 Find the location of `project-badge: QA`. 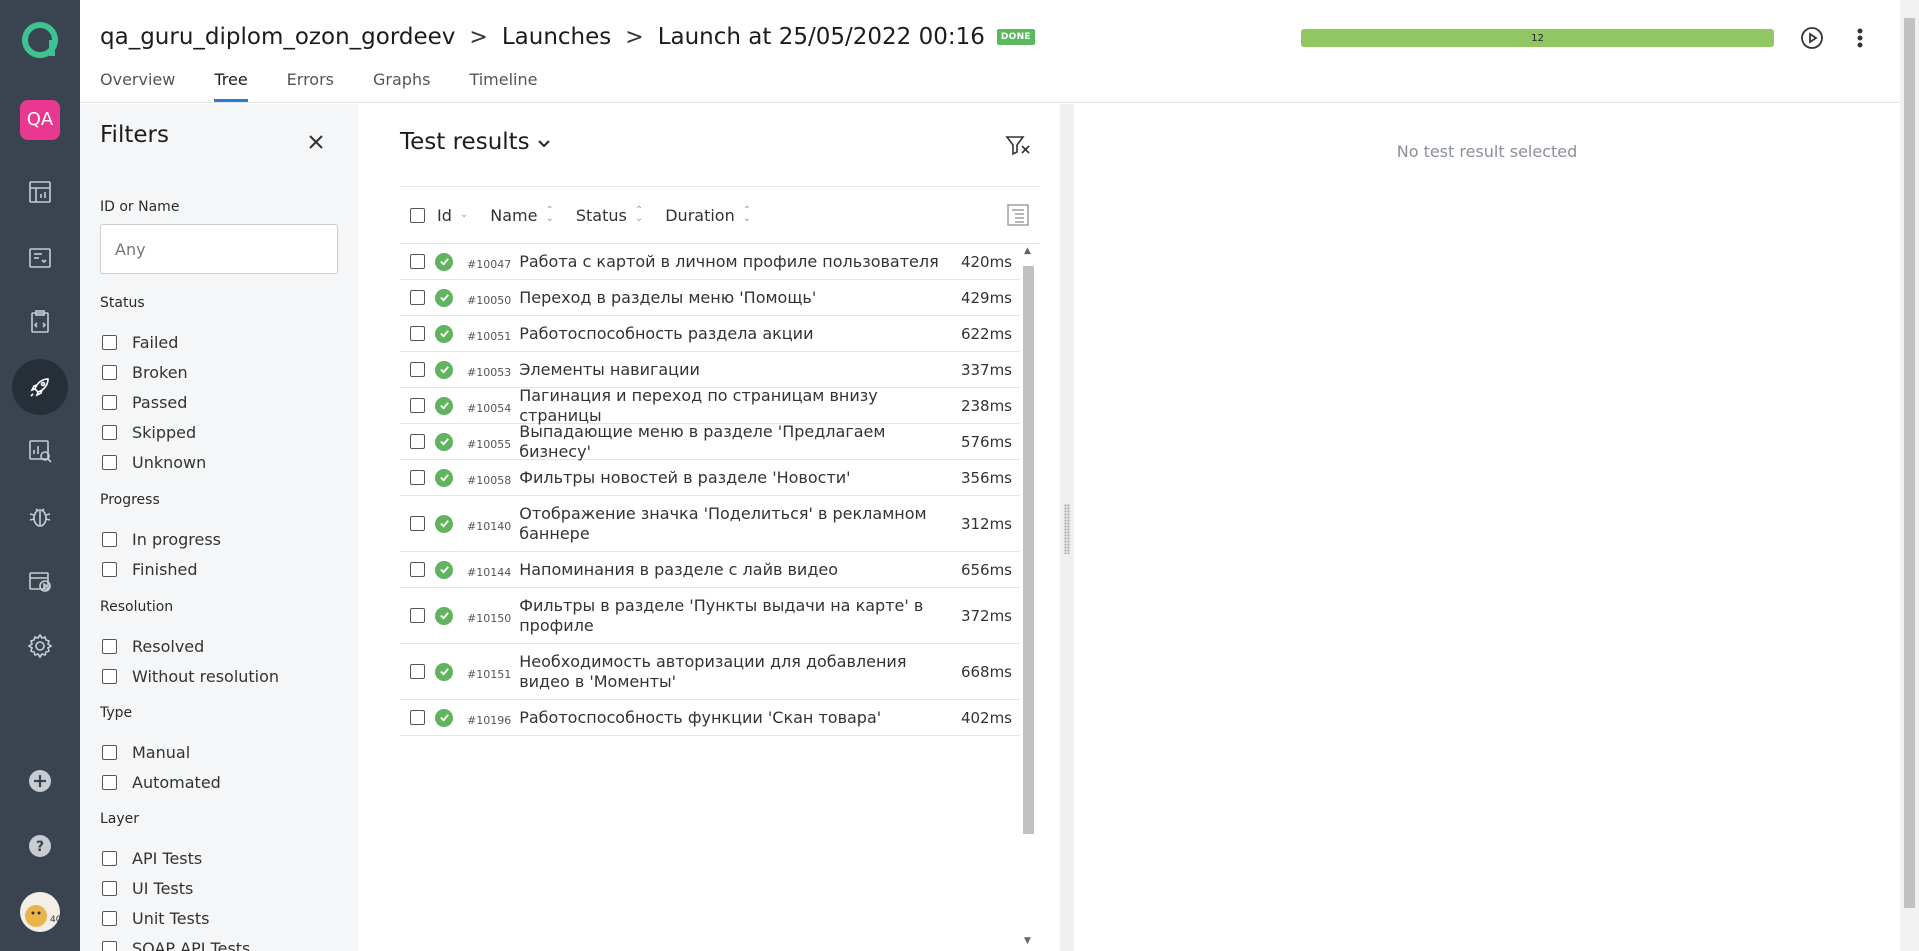

project-badge: QA is located at coordinates (40, 120).